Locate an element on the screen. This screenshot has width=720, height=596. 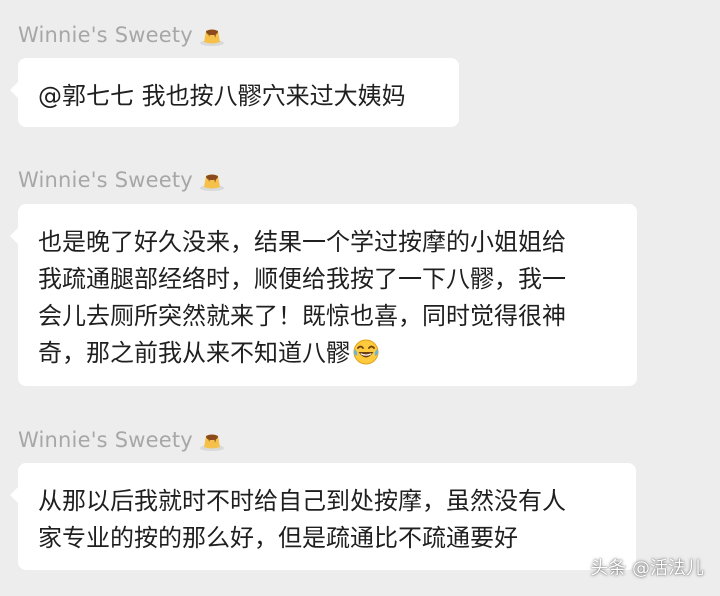
message-text-line: 奇，那之前我从来不知道八髎 is located at coordinates (194, 353).